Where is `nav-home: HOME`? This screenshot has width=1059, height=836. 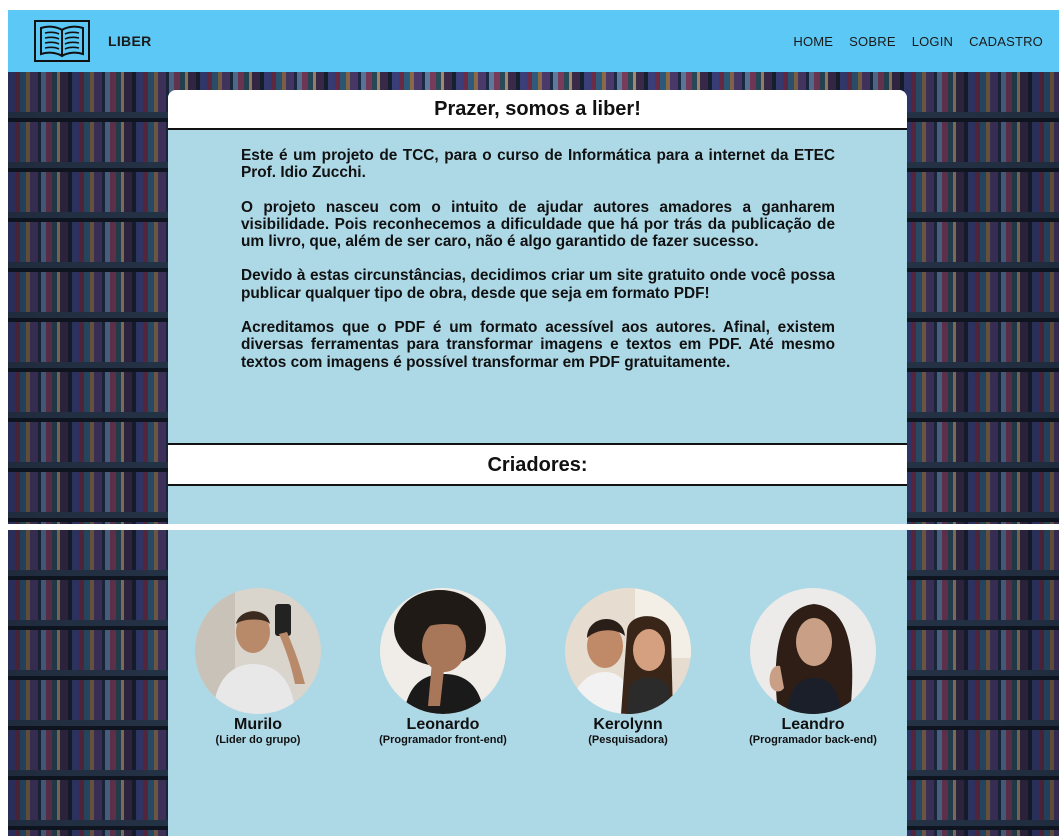
nav-home: HOME is located at coordinates (813, 41).